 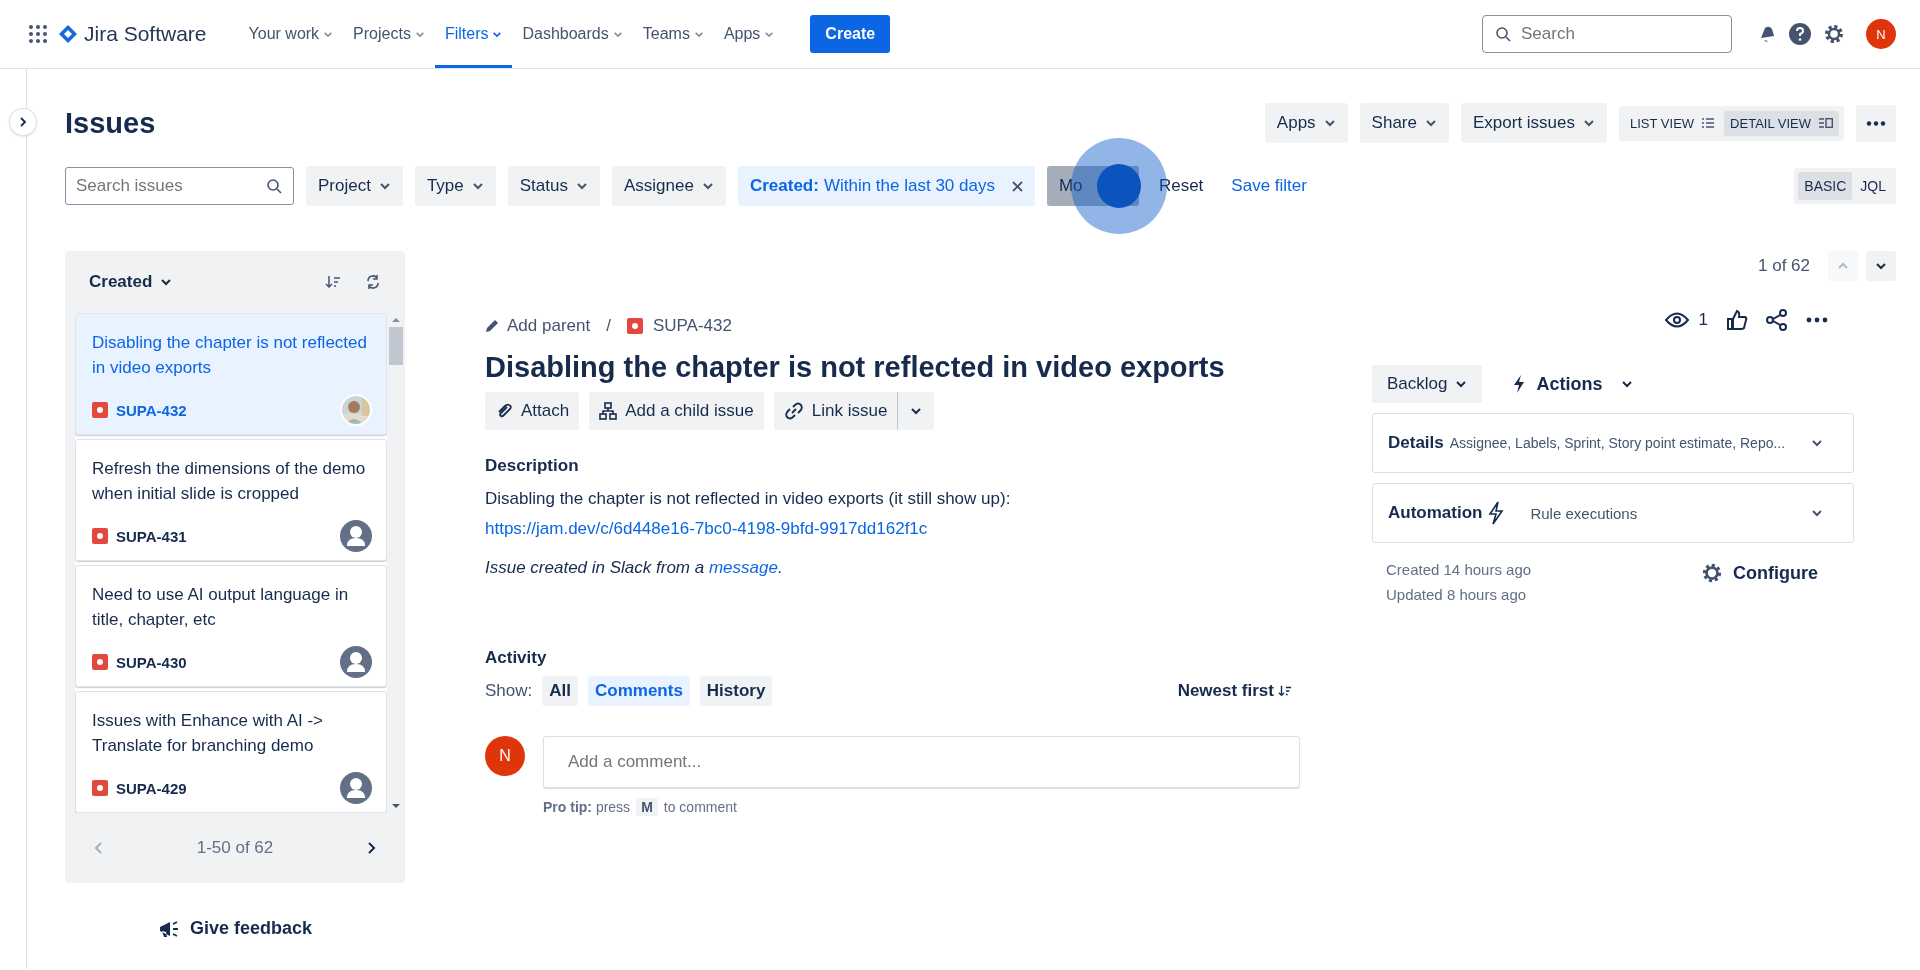 What do you see at coordinates (151, 410) in the screenshot?
I see `issue-key: SUPA-432` at bounding box center [151, 410].